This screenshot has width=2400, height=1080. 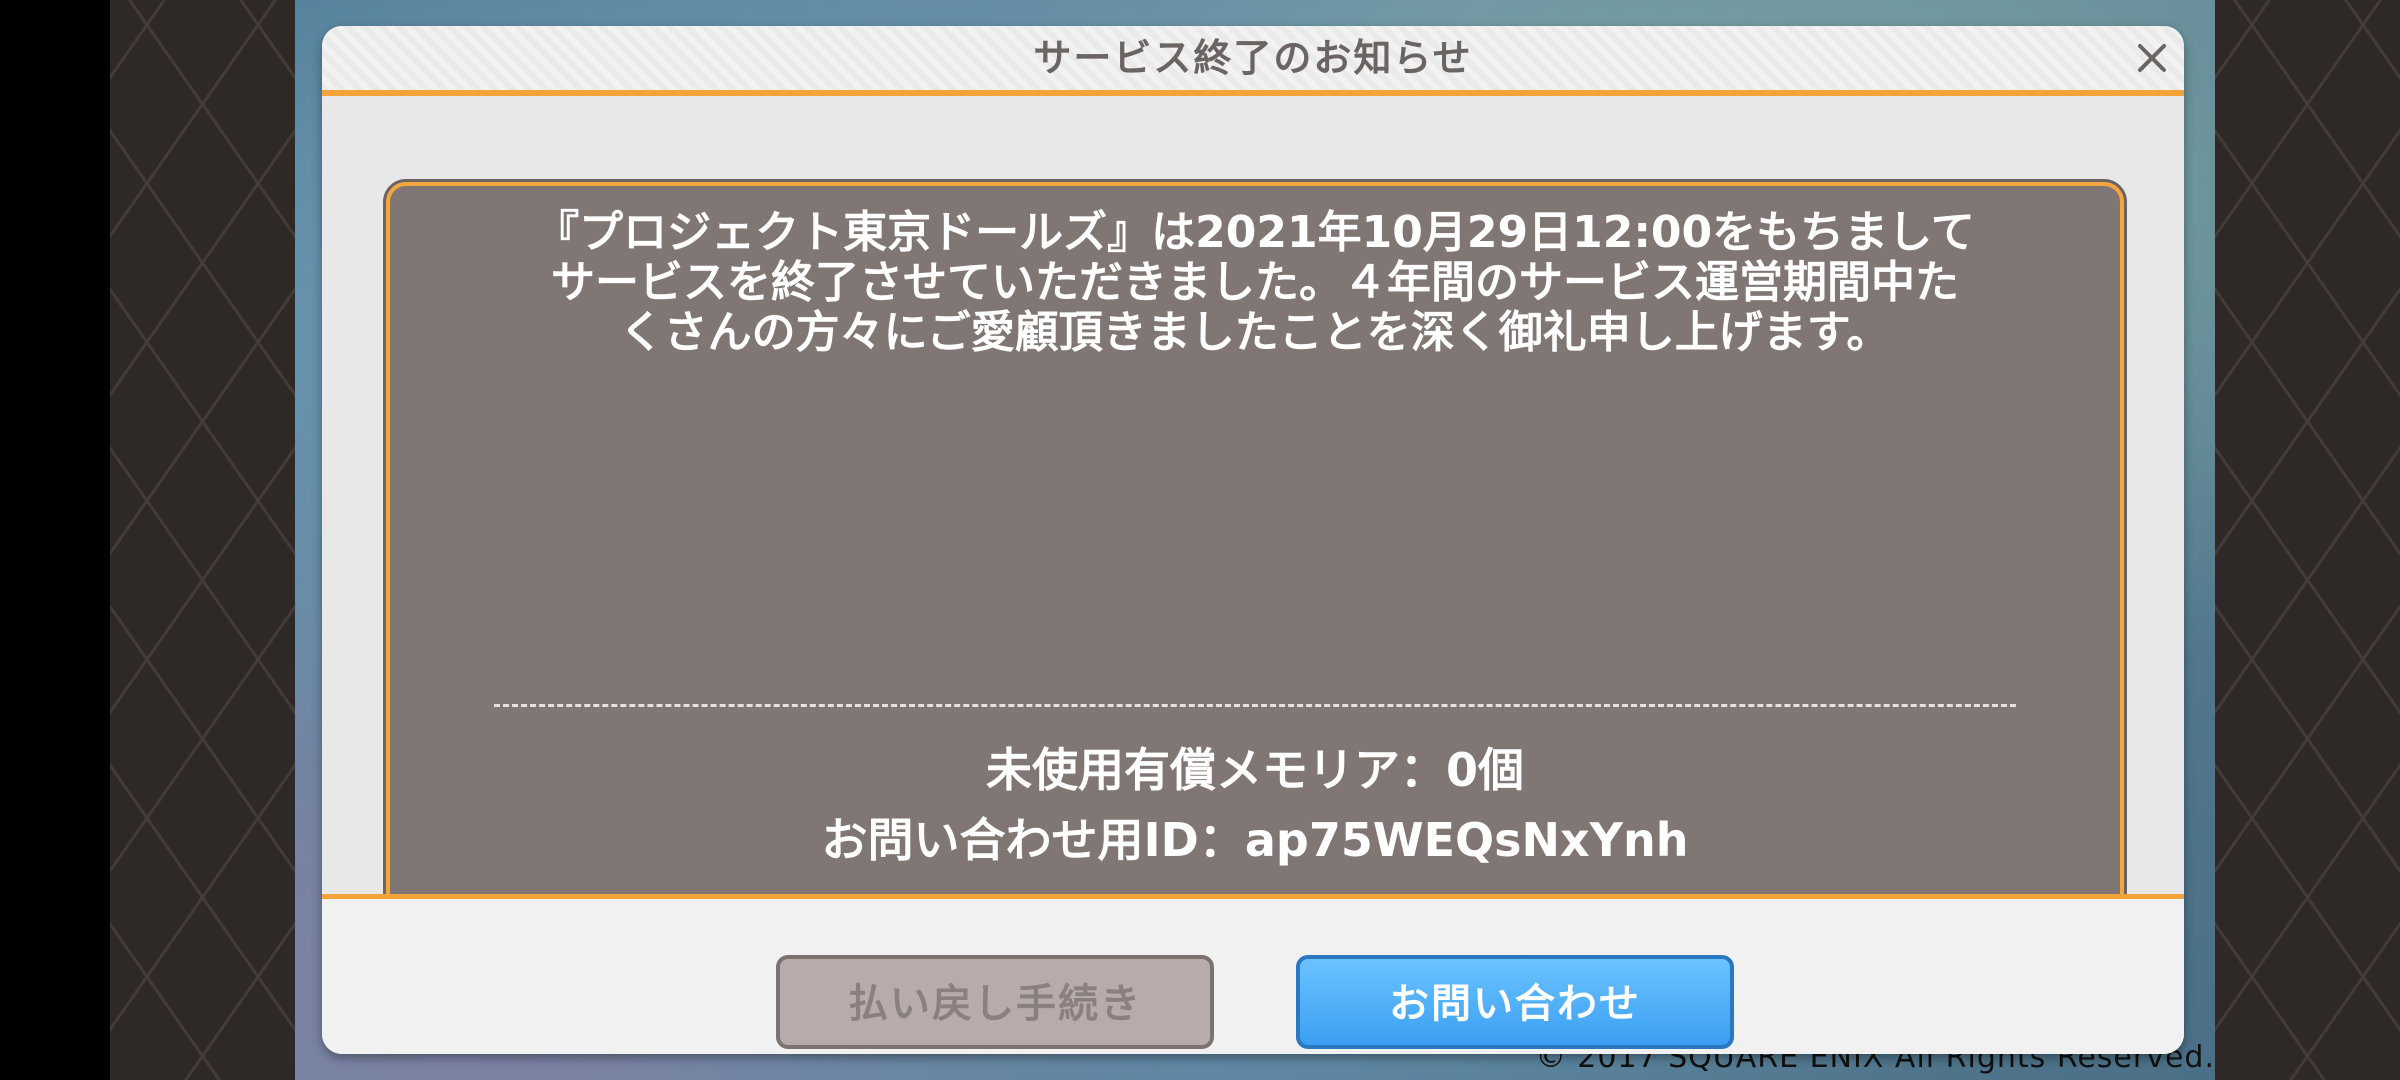 I want to click on dialog-title: サービス終了のお知らせ, so click(x=1253, y=58).